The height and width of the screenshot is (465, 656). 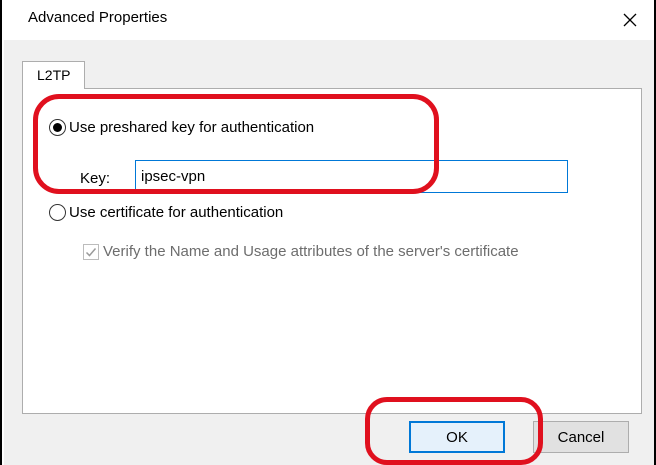 I want to click on certificate-option: Use certificate for authentication, so click(x=166, y=212).